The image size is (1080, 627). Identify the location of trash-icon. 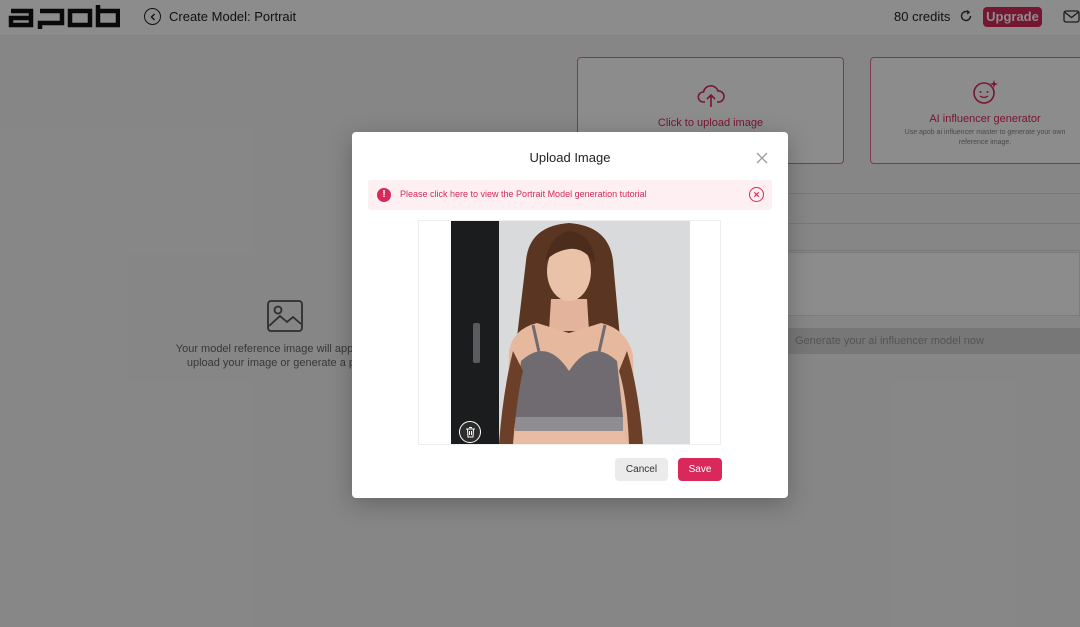
(470, 432).